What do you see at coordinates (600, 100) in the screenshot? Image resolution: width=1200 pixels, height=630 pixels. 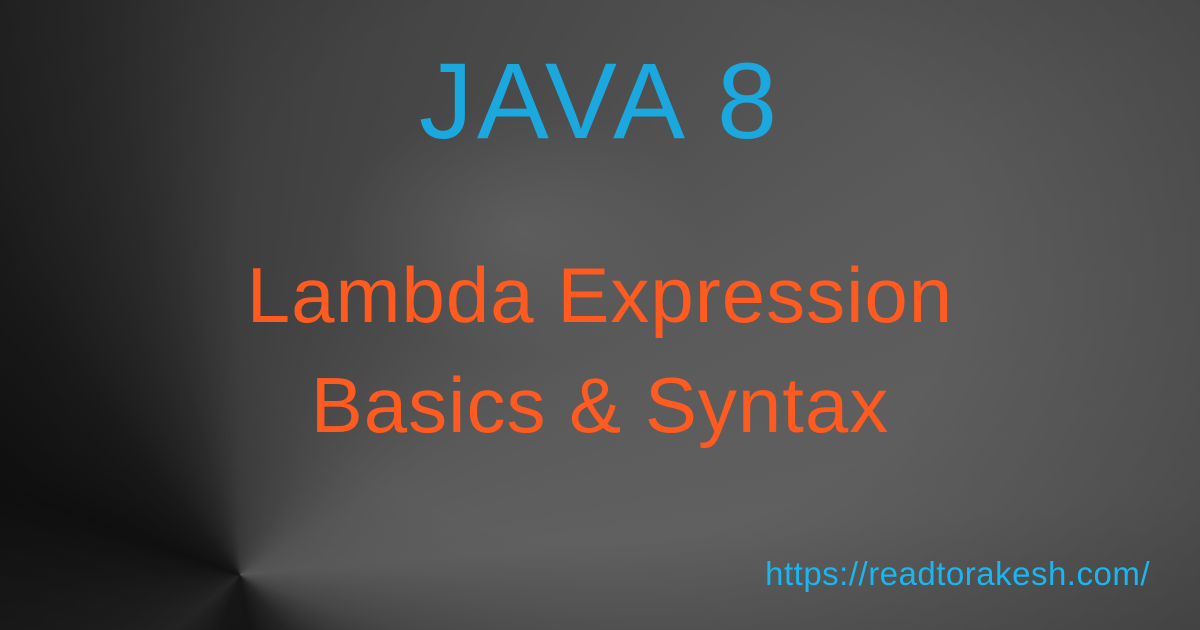 I see `banner-title: JAVA 8` at bounding box center [600, 100].